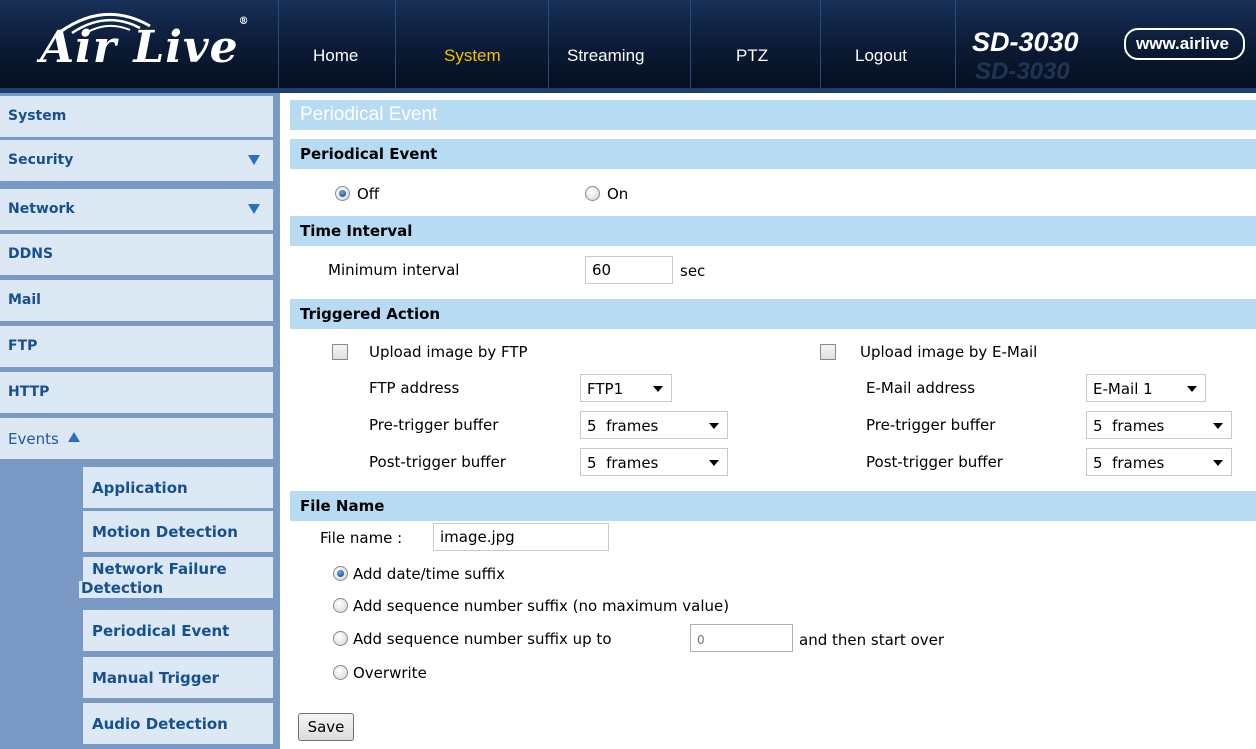  I want to click on sidebar-item-mail: Mail, so click(136, 300).